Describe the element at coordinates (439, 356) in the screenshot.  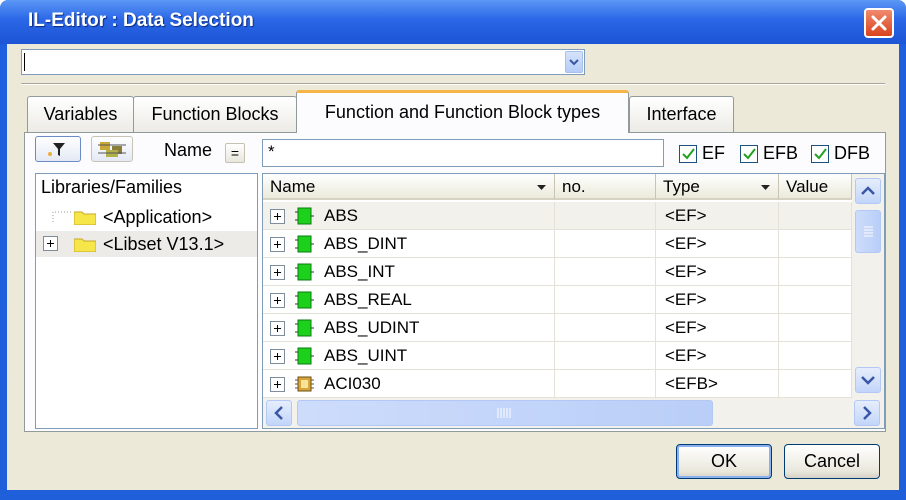
I see `cell-name: ABS_UINT` at that location.